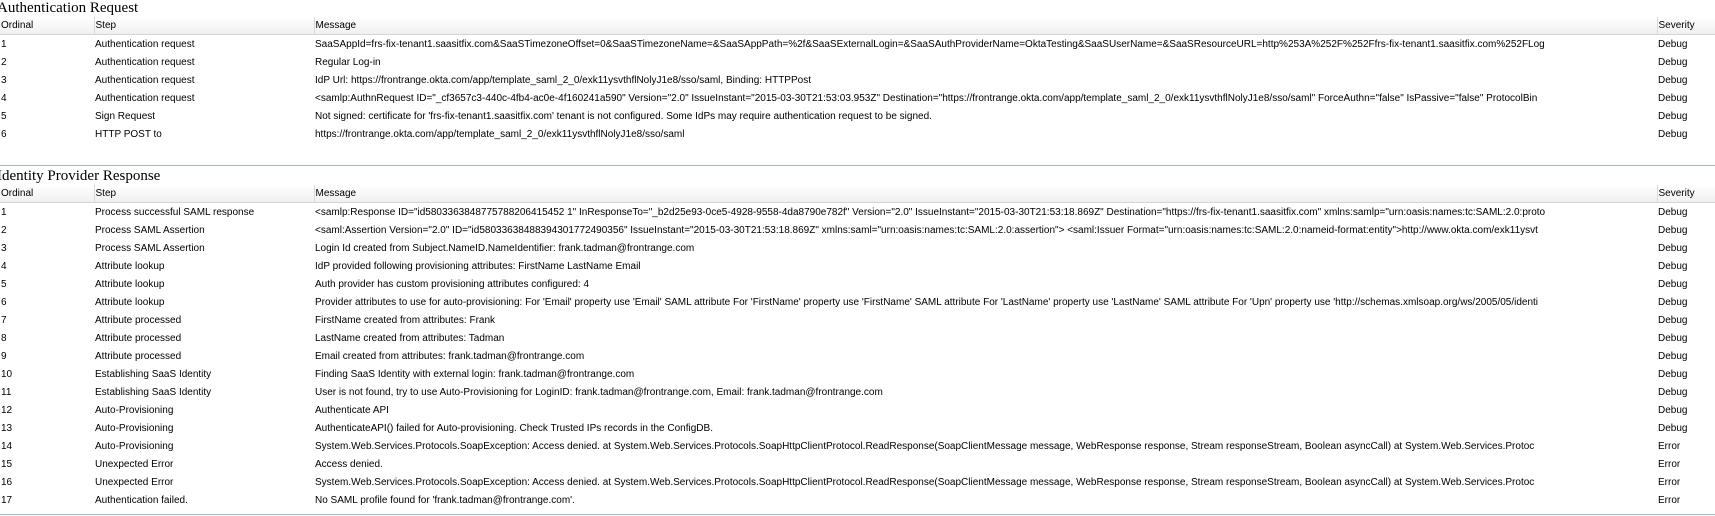 The width and height of the screenshot is (1715, 516). Describe the element at coordinates (4, 266) in the screenshot. I see `row-ordinal: 4` at that location.